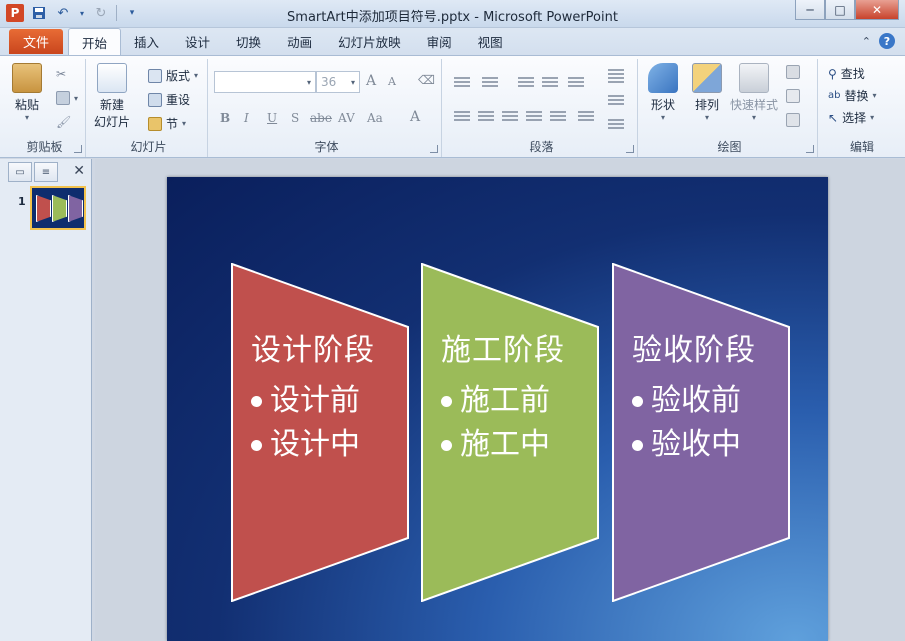  What do you see at coordinates (20, 172) in the screenshot?
I see `slides-tab: ▭` at bounding box center [20, 172].